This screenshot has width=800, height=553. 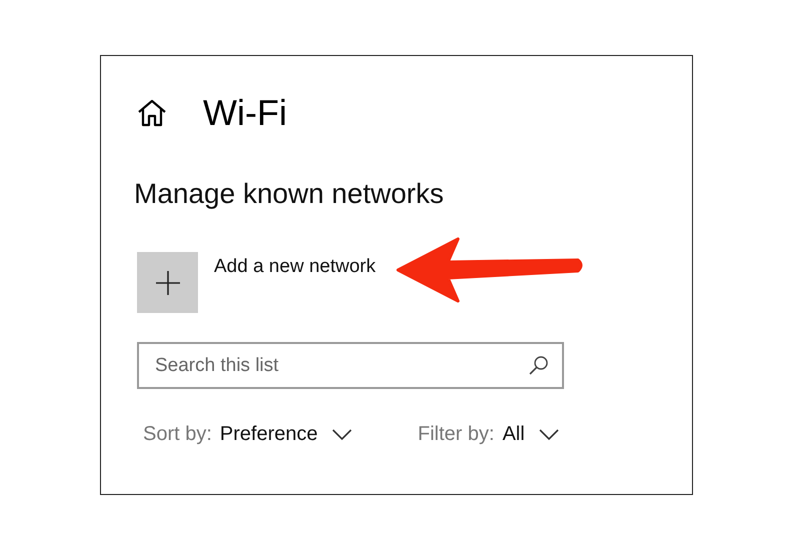 I want to click on home-icon, so click(x=152, y=113).